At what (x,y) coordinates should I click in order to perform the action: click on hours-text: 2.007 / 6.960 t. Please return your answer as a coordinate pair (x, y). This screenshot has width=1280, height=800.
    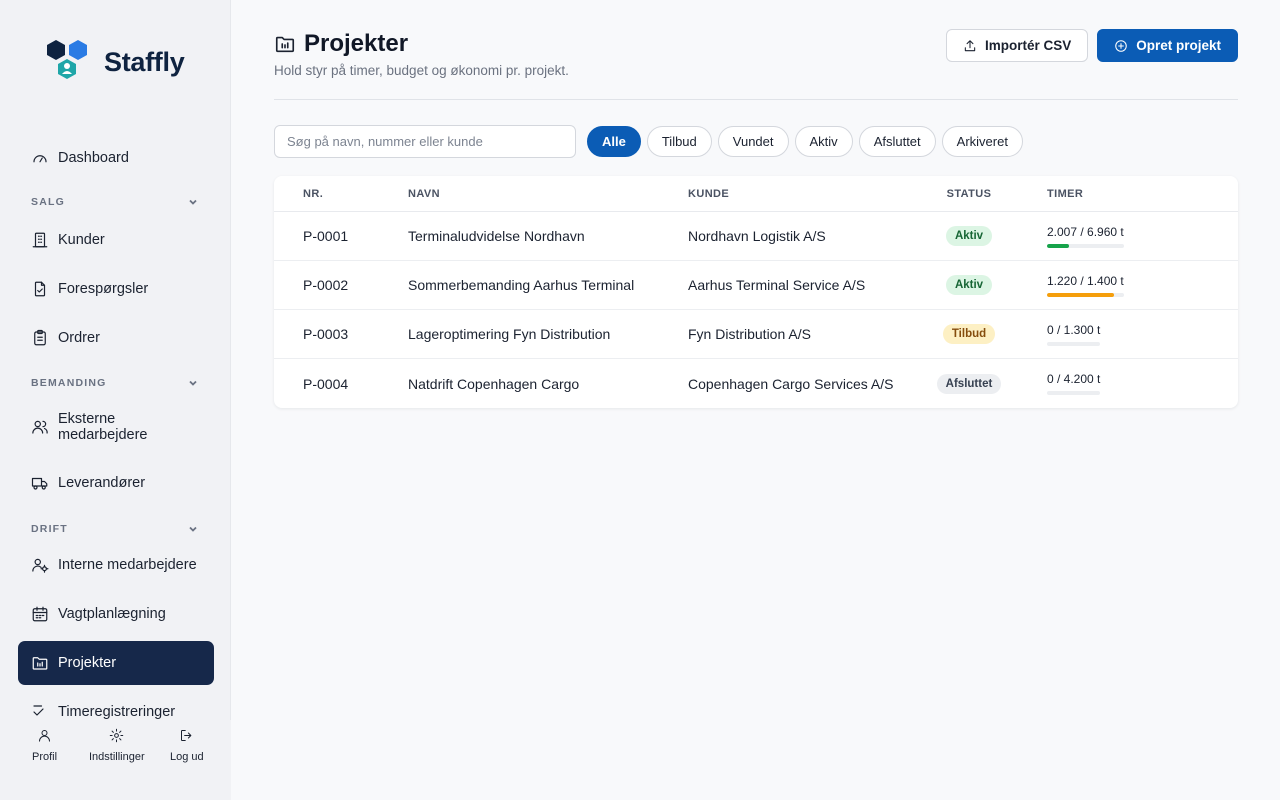
    Looking at the image, I should click on (1085, 231).